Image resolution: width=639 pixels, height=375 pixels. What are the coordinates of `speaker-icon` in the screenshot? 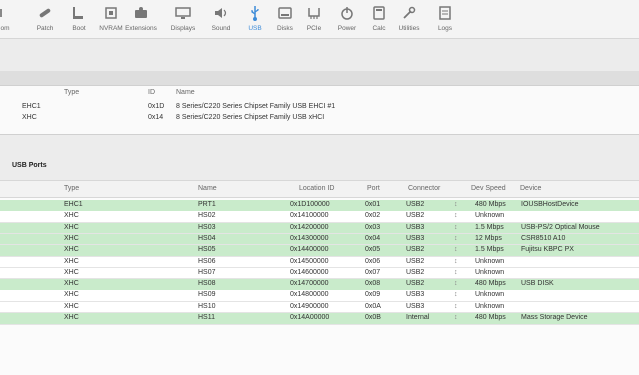 It's located at (221, 13).